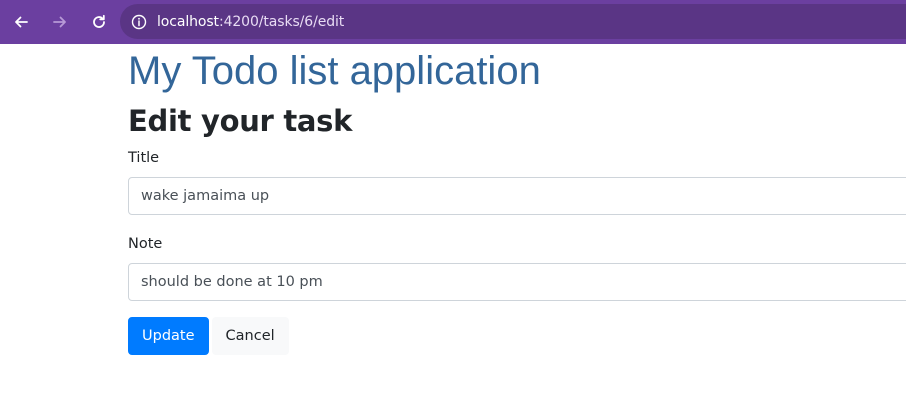  Describe the element at coordinates (281, 21) in the screenshot. I see `url-path: :4200/tasks/6/edit` at that location.